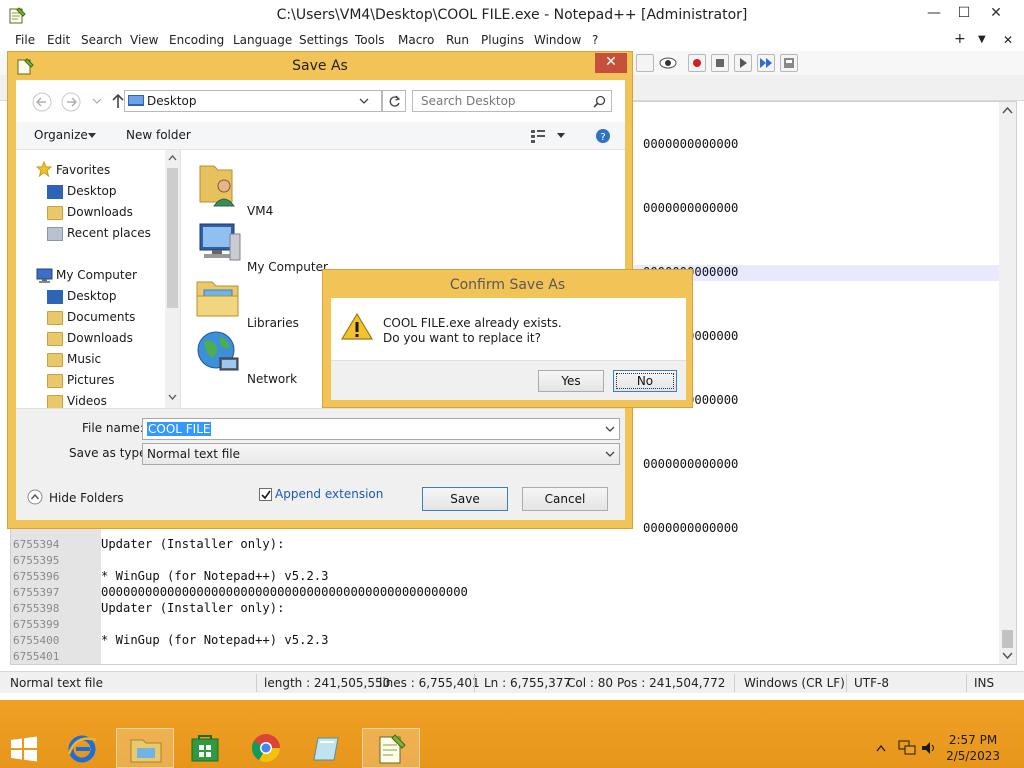  What do you see at coordinates (36, 576) in the screenshot?
I see `line-number: 6755396` at bounding box center [36, 576].